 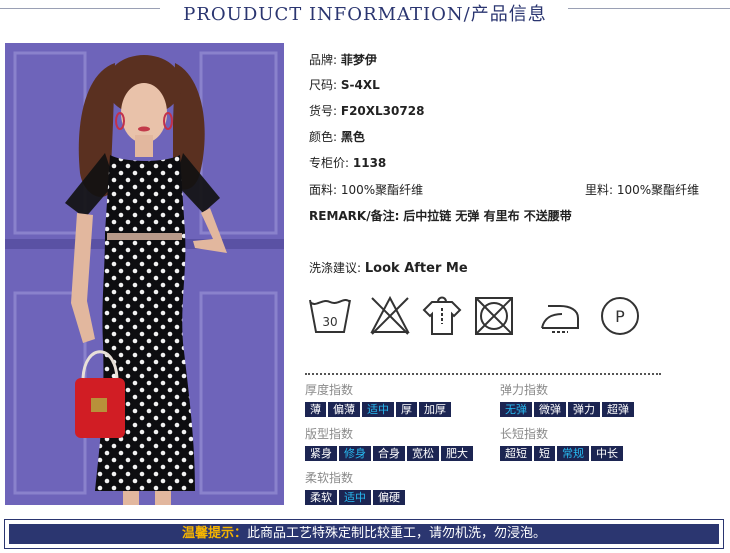 I want to click on fit-option-0: 紧身, so click(x=321, y=453).